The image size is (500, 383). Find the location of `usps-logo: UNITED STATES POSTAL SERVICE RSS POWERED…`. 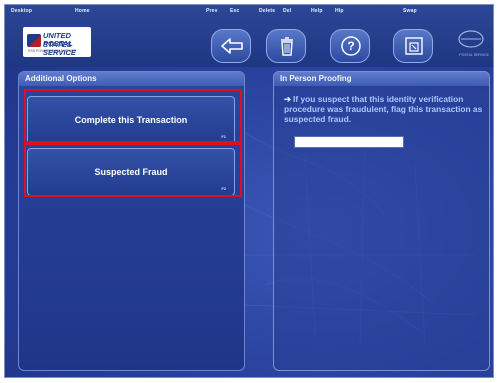

usps-logo: UNITED STATES POSTAL SERVICE RSS POWERED… is located at coordinates (57, 42).